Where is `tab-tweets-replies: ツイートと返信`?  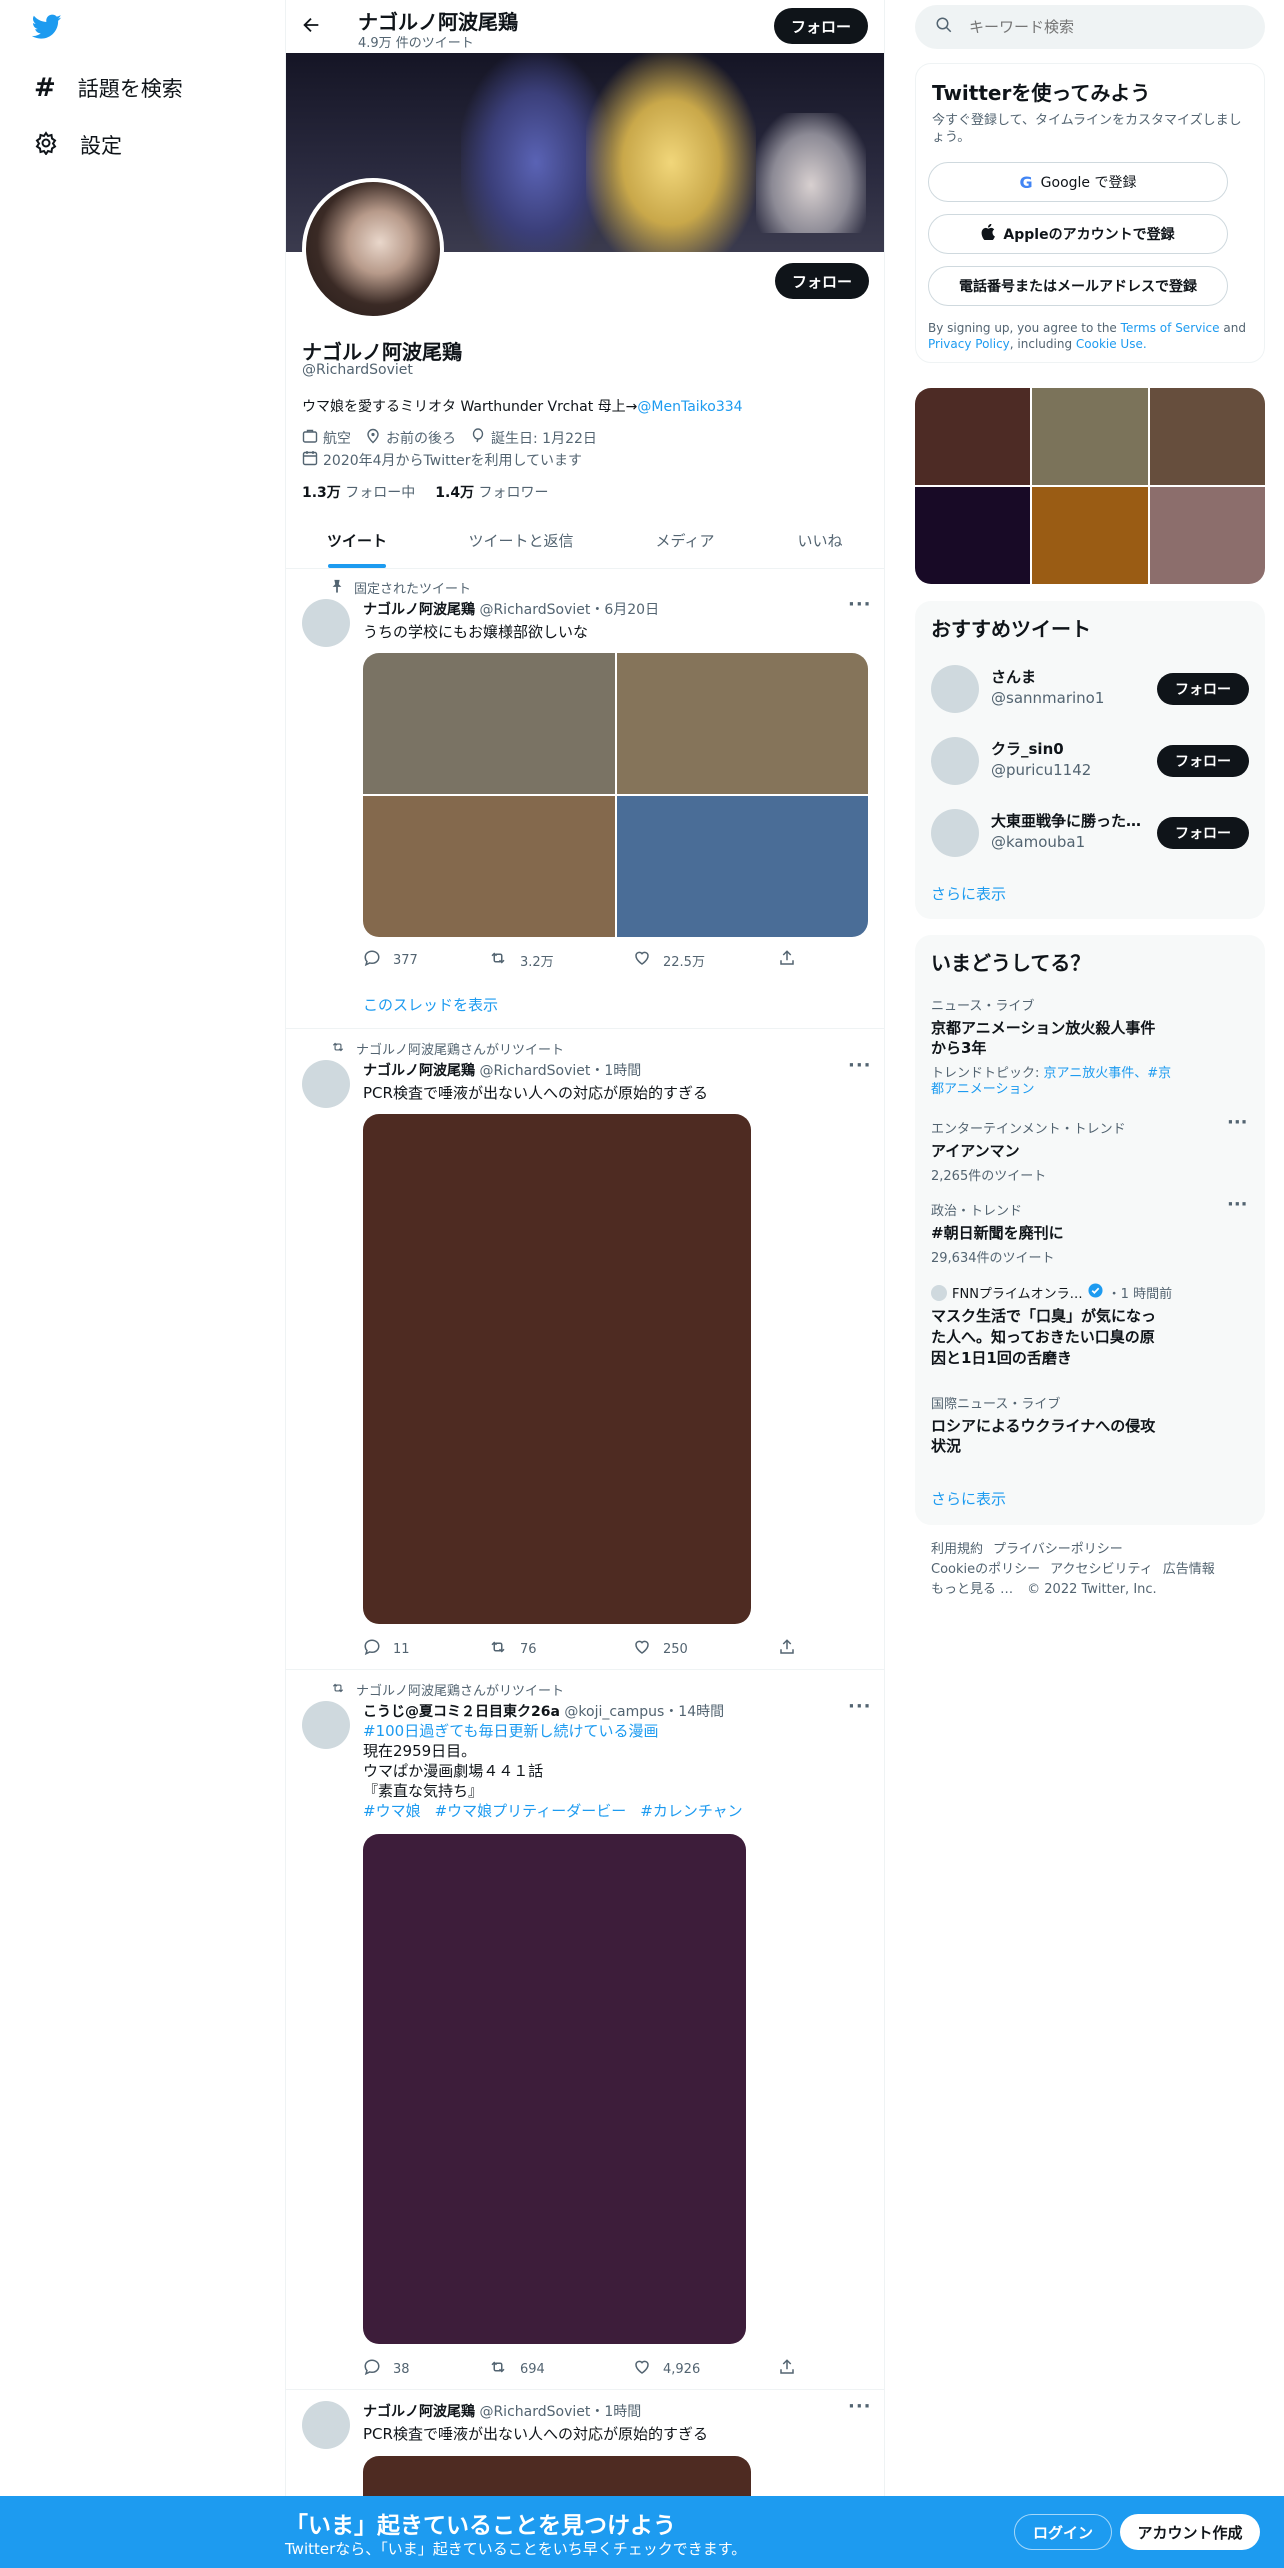 tab-tweets-replies: ツイートと返信 is located at coordinates (521, 540).